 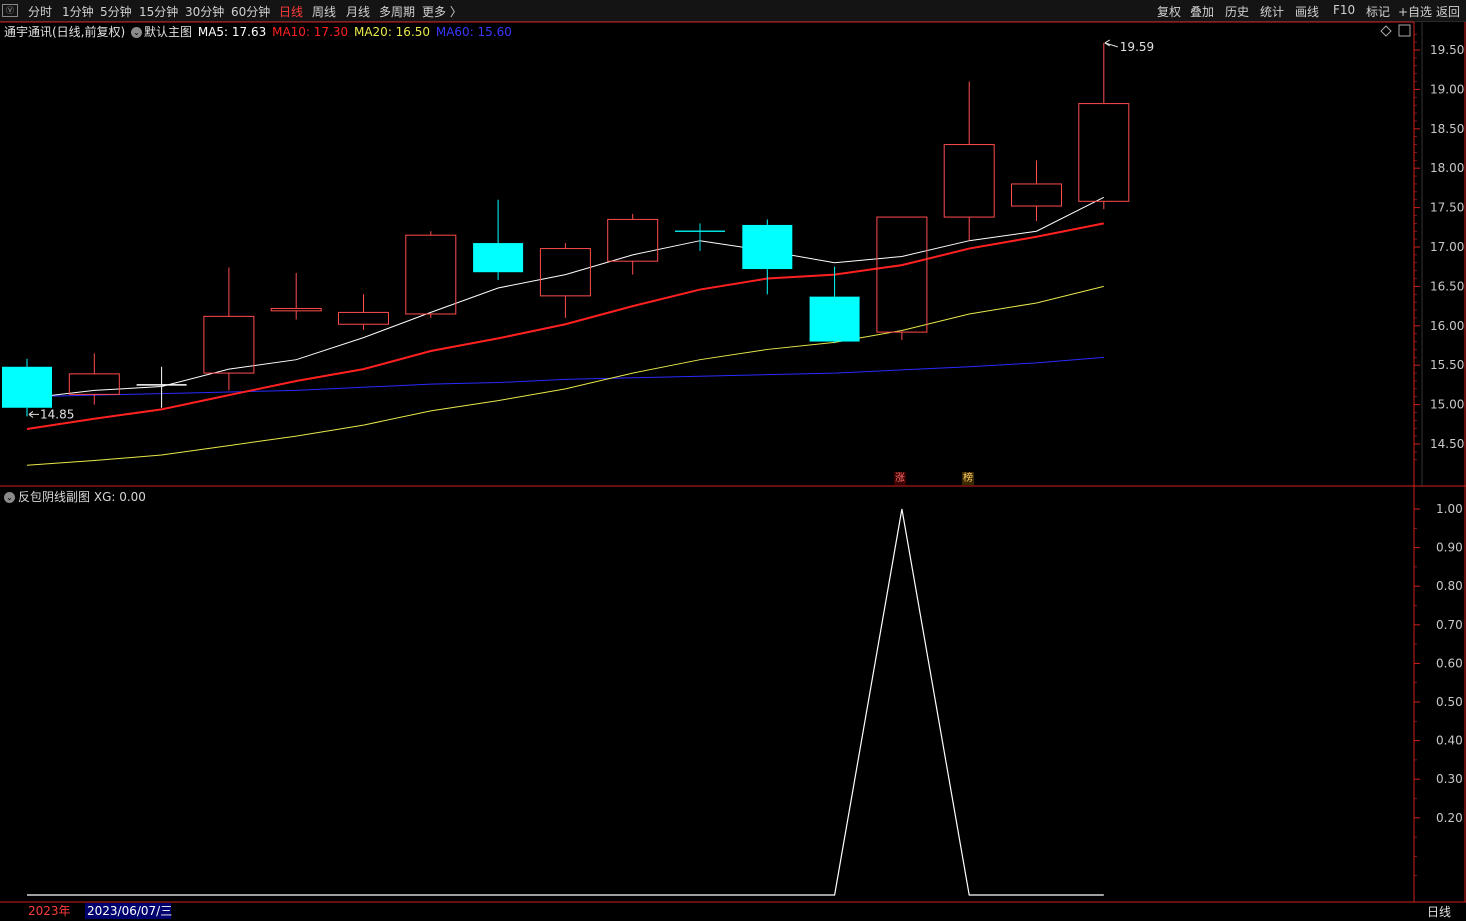 What do you see at coordinates (1447, 208) in the screenshot?
I see `y-tick-label: 17.50` at bounding box center [1447, 208].